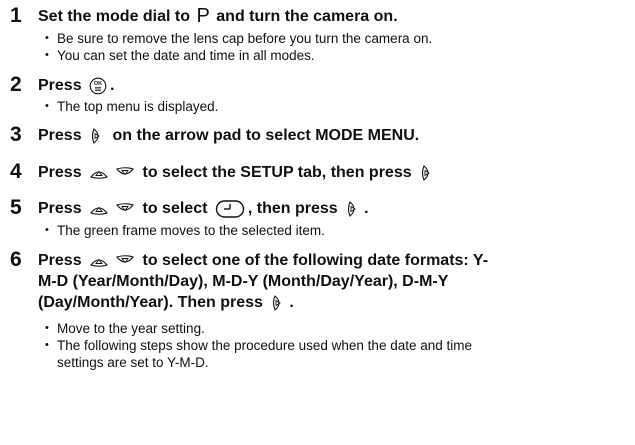 The image size is (635, 445). What do you see at coordinates (307, 16) in the screenshot?
I see `step-title-text: and turn the camera on.` at bounding box center [307, 16].